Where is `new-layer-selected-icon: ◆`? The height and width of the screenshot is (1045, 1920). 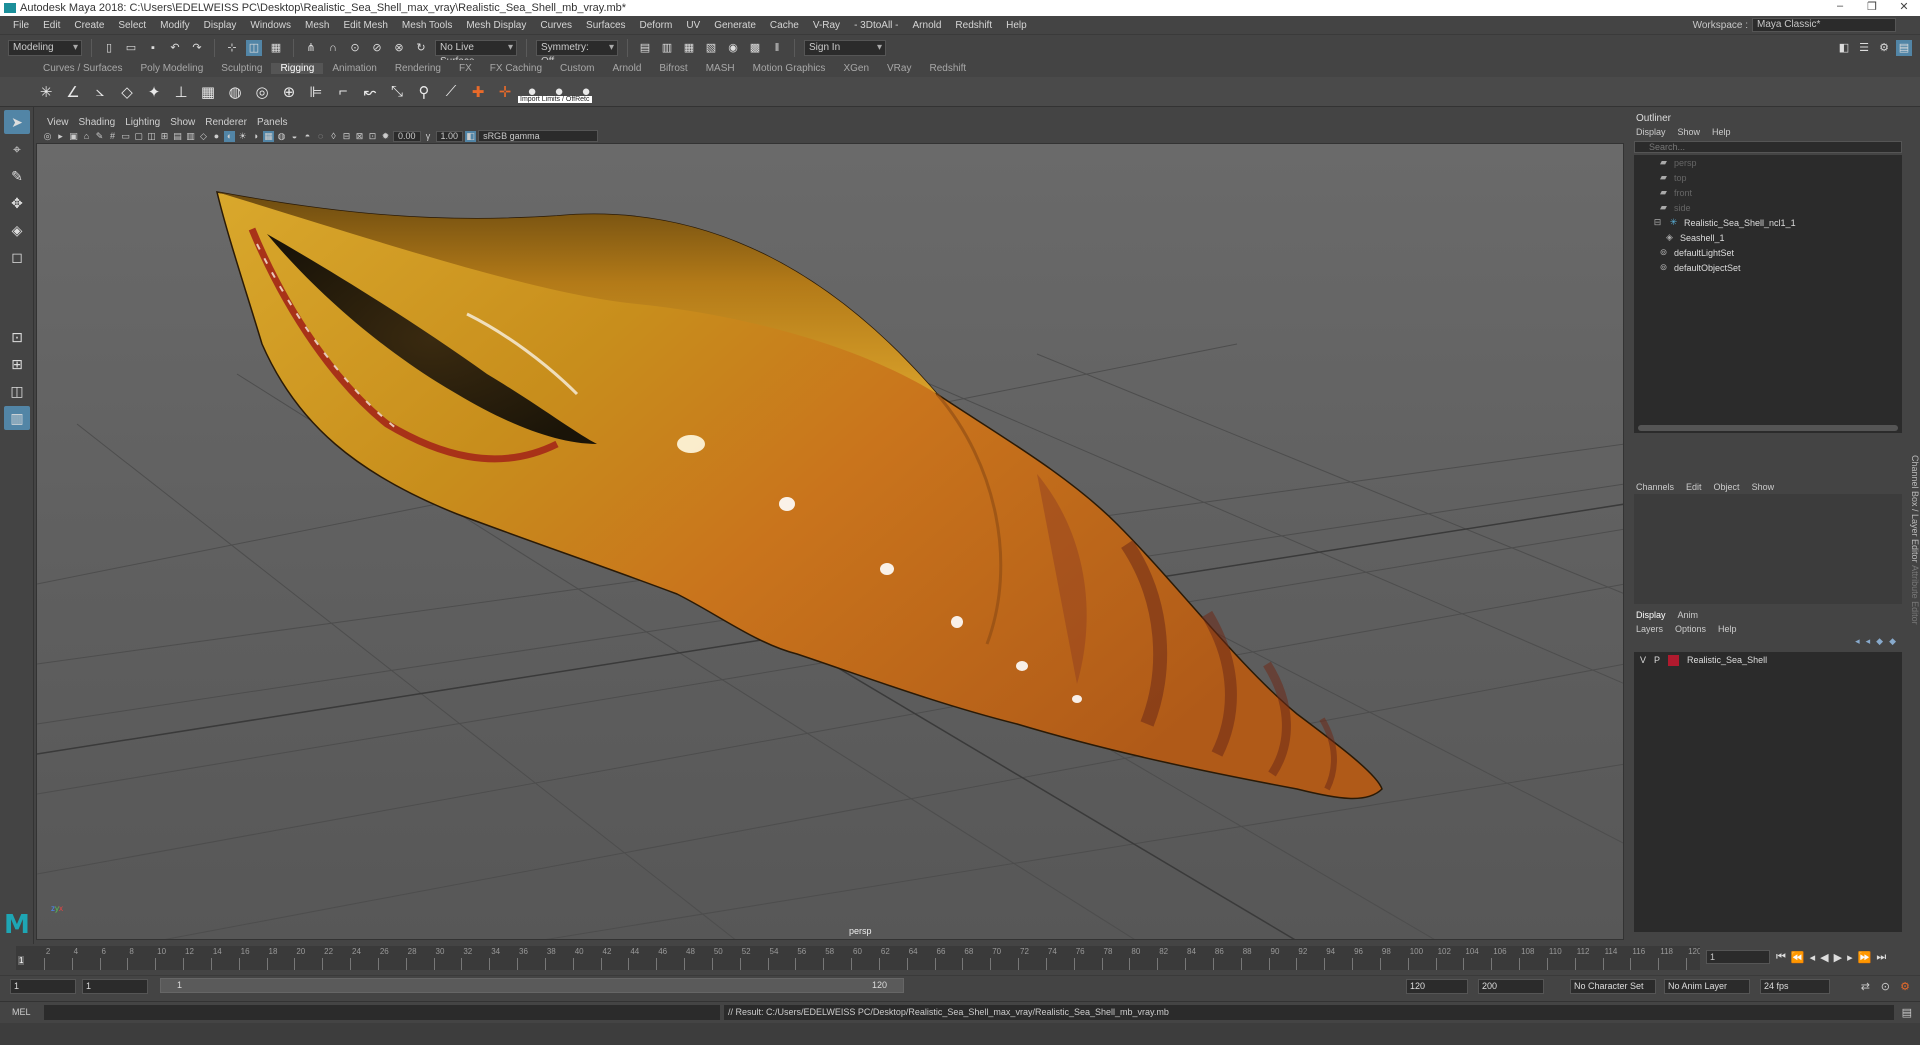
new-layer-selected-icon: ◆ is located at coordinates (1892, 644).